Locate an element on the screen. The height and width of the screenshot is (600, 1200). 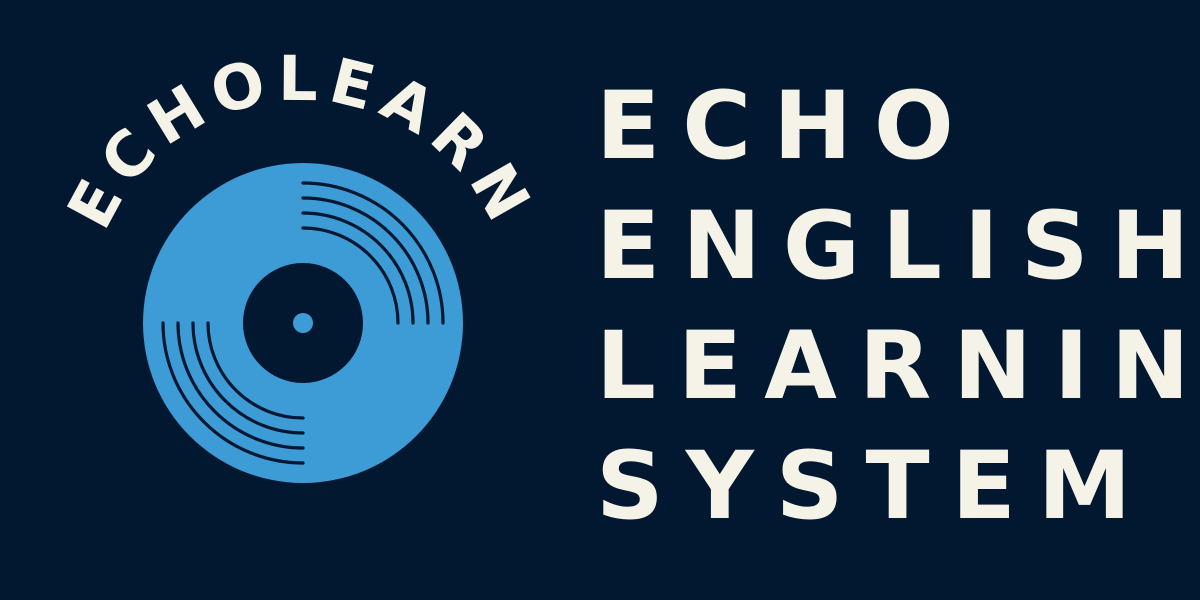
vinyl-record-icon is located at coordinates (303, 323).